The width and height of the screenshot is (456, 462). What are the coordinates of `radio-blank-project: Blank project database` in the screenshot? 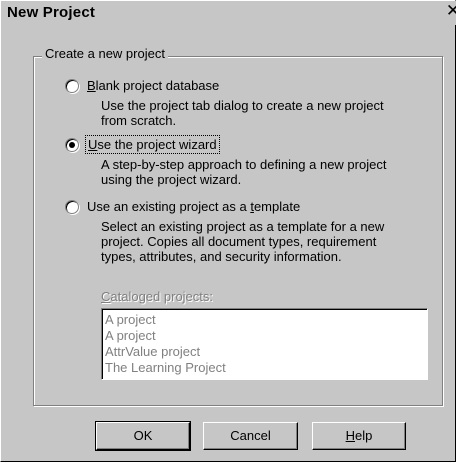 It's located at (142, 85).